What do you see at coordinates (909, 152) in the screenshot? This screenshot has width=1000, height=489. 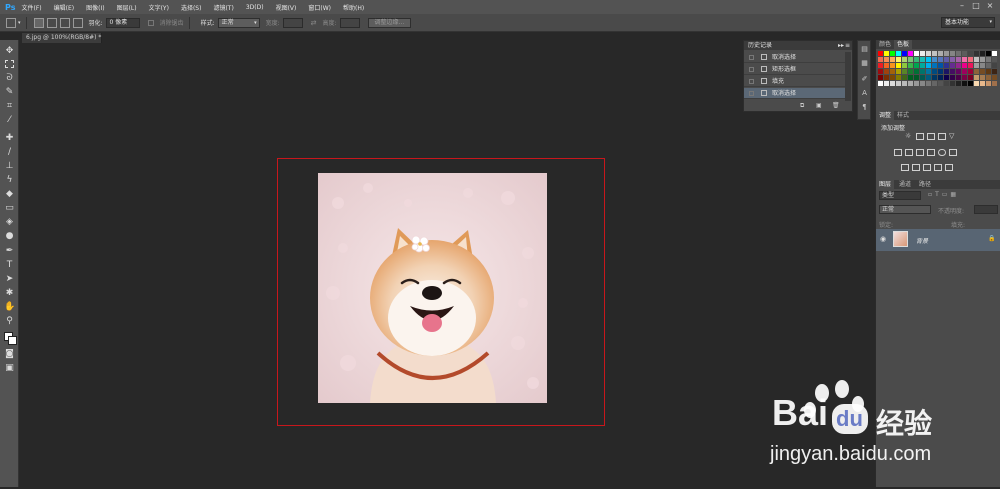 I see `color-balance-icon` at bounding box center [909, 152].